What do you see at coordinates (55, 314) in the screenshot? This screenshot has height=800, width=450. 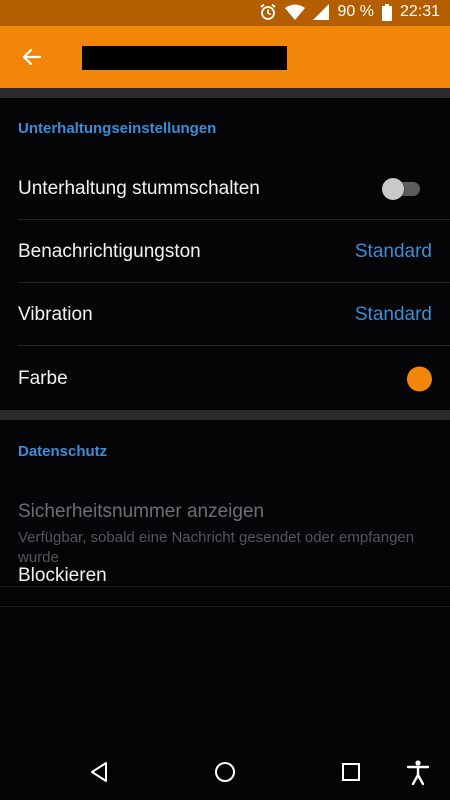 I see `vibration-label: Vibration` at bounding box center [55, 314].